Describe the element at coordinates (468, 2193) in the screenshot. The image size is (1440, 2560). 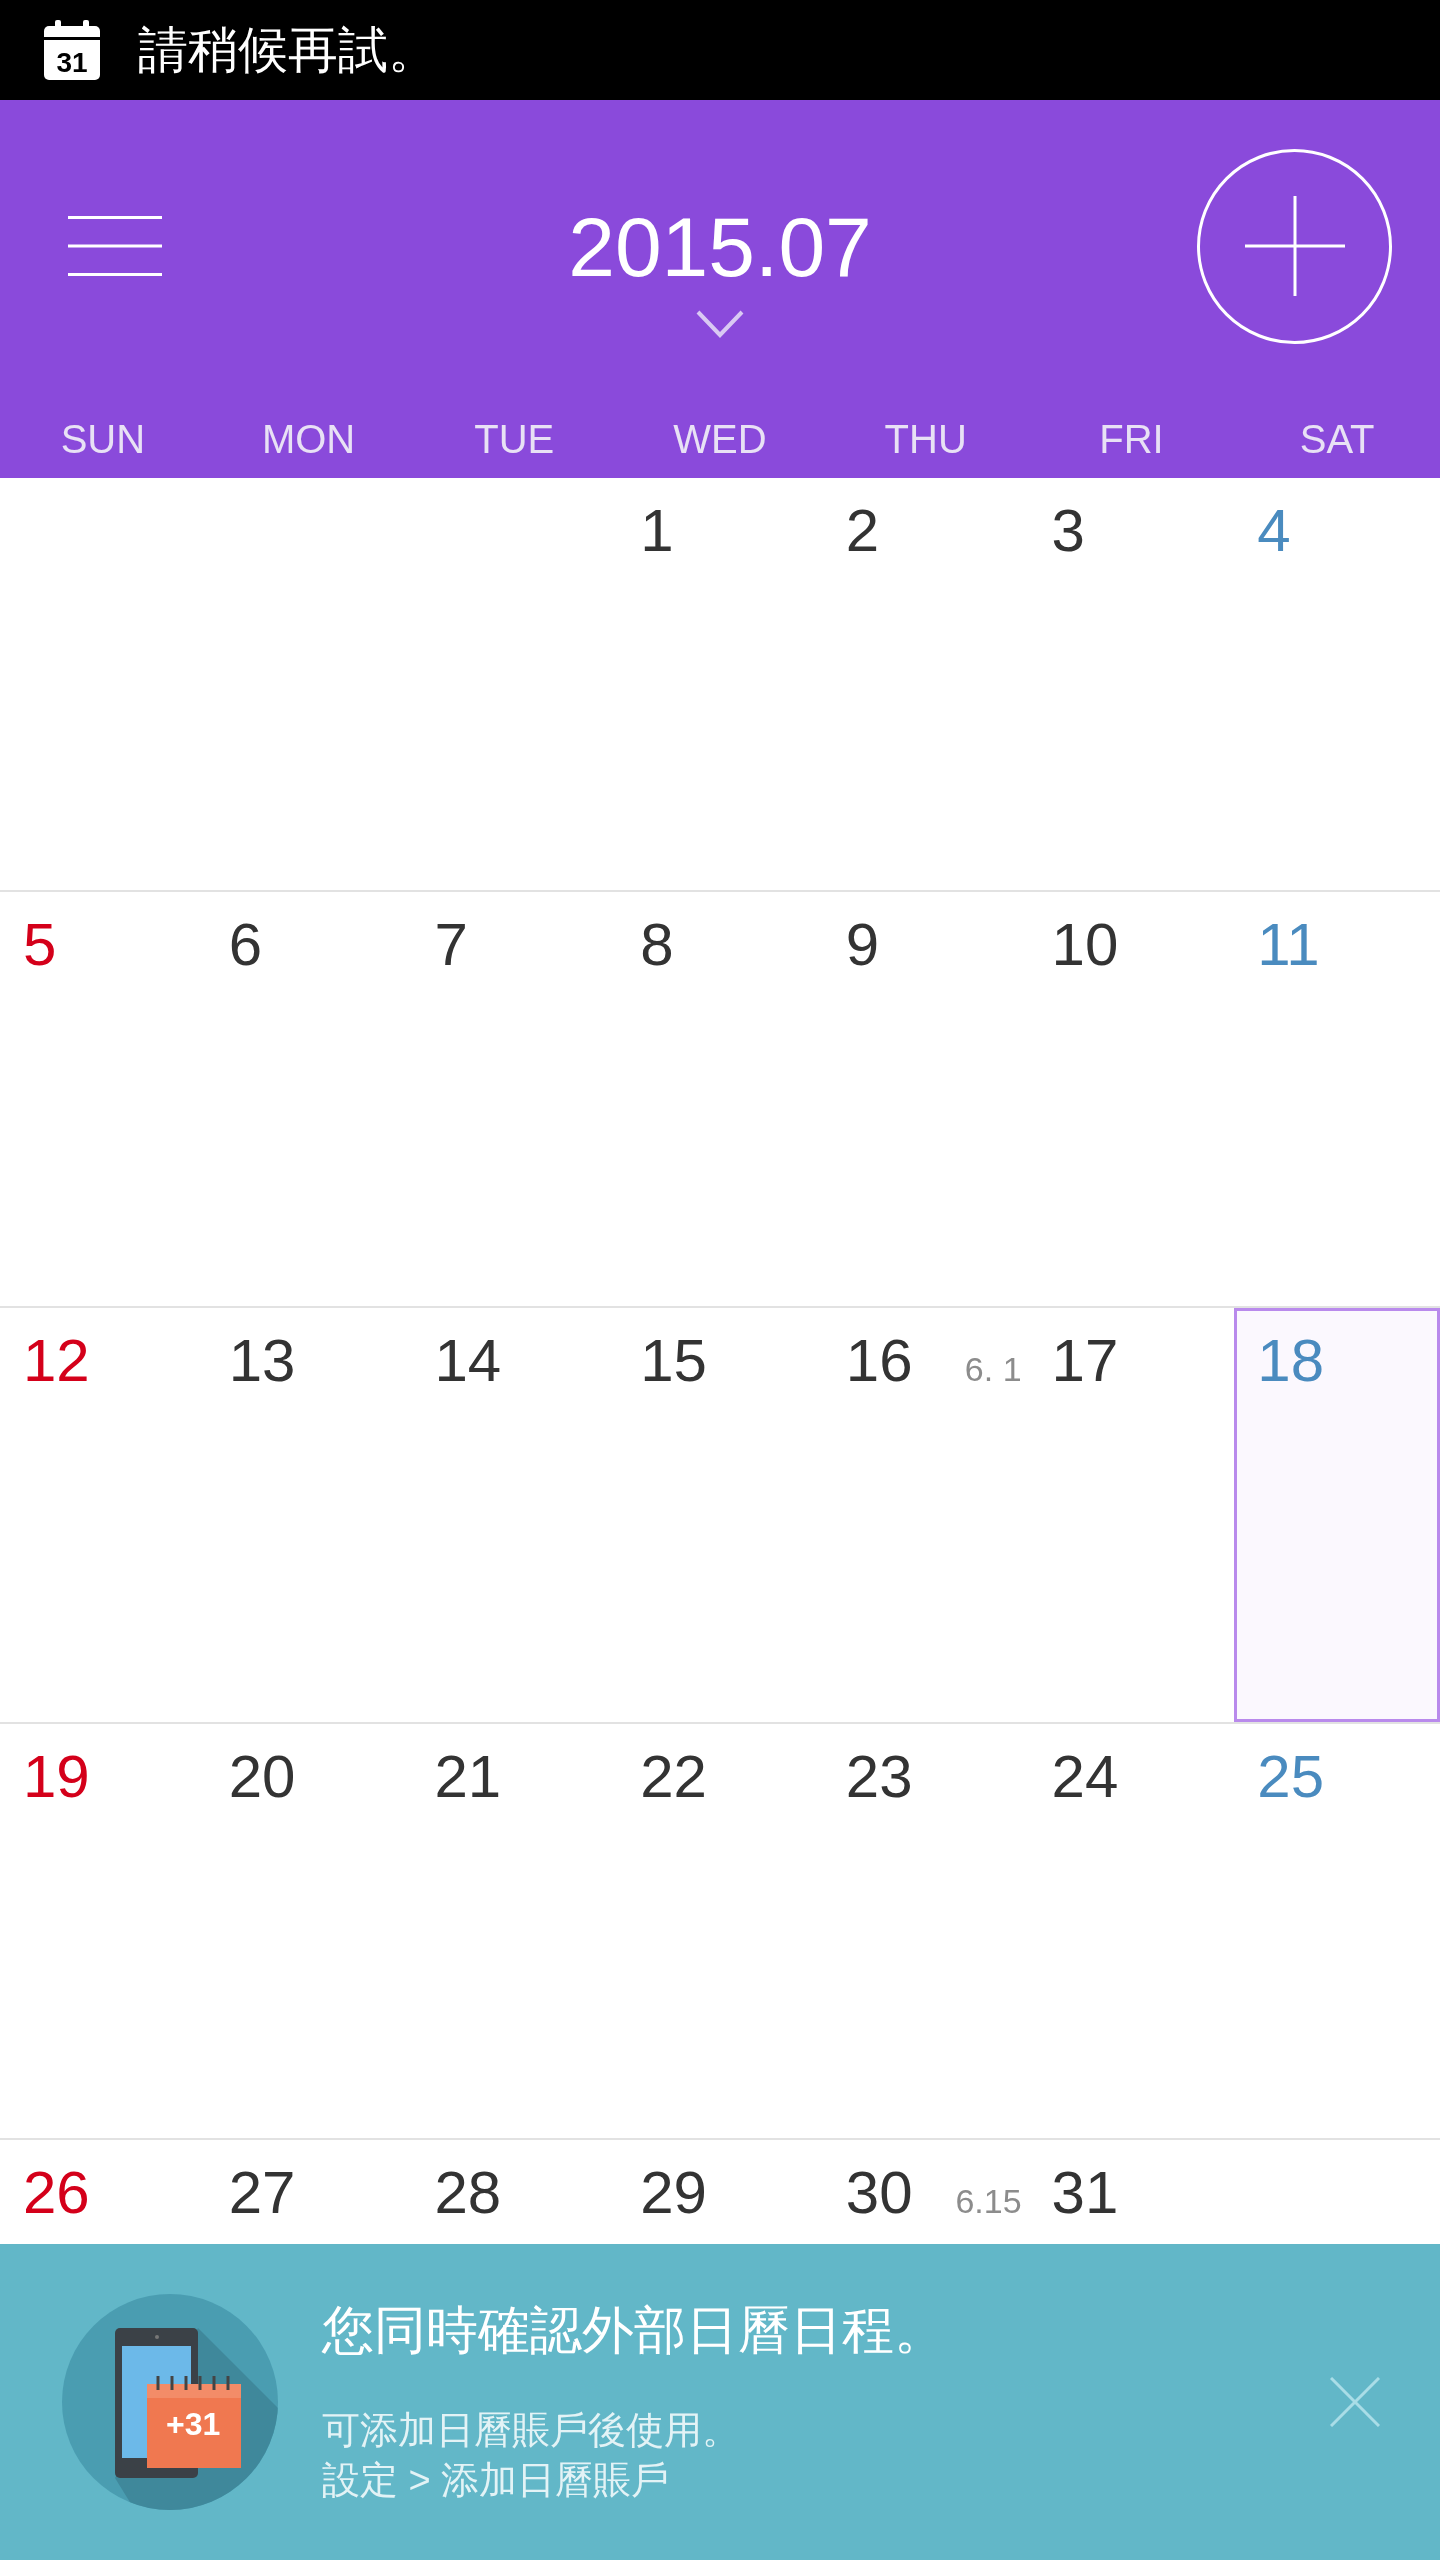
I see `day-number: 28` at that location.